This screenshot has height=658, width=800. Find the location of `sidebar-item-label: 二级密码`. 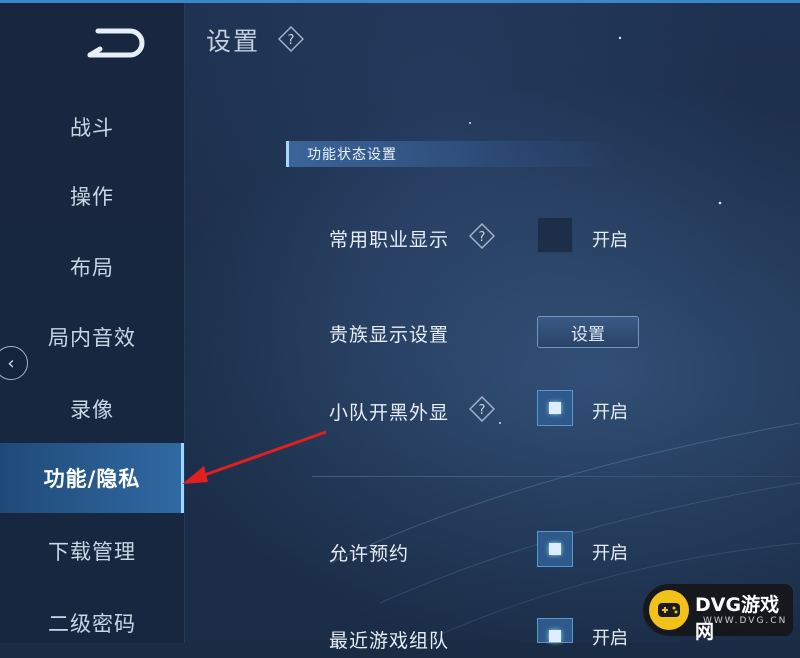

sidebar-item-label: 二级密码 is located at coordinates (92, 624).